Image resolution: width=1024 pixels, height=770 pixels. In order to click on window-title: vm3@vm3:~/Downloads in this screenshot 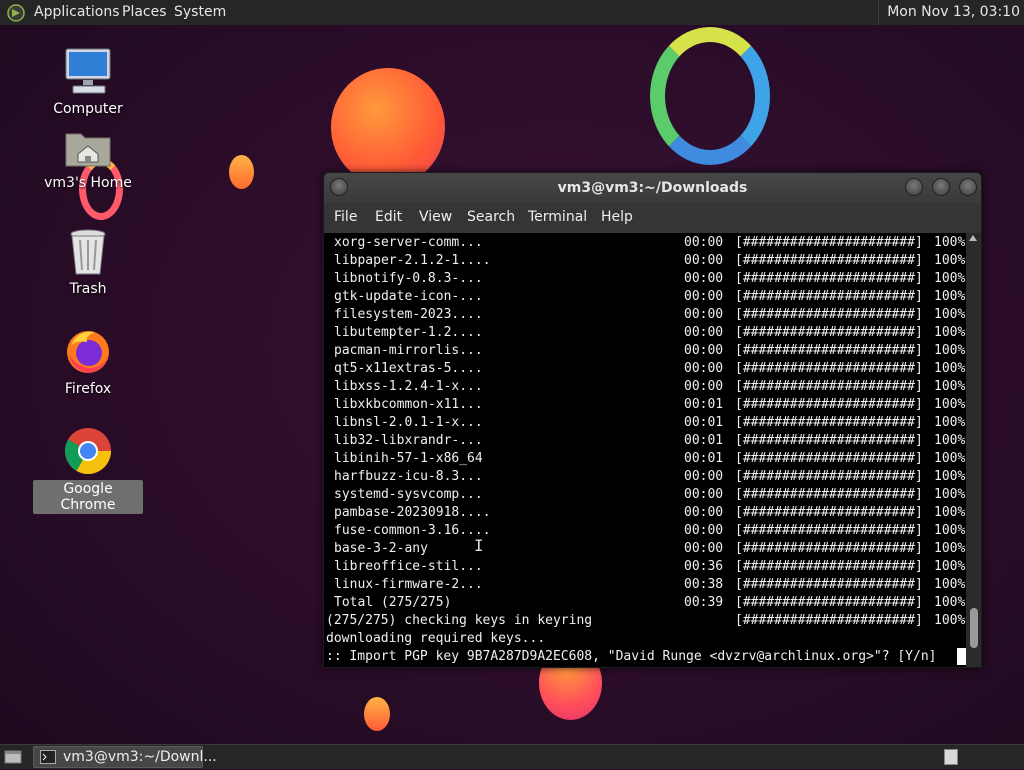, I will do `click(652, 188)`.